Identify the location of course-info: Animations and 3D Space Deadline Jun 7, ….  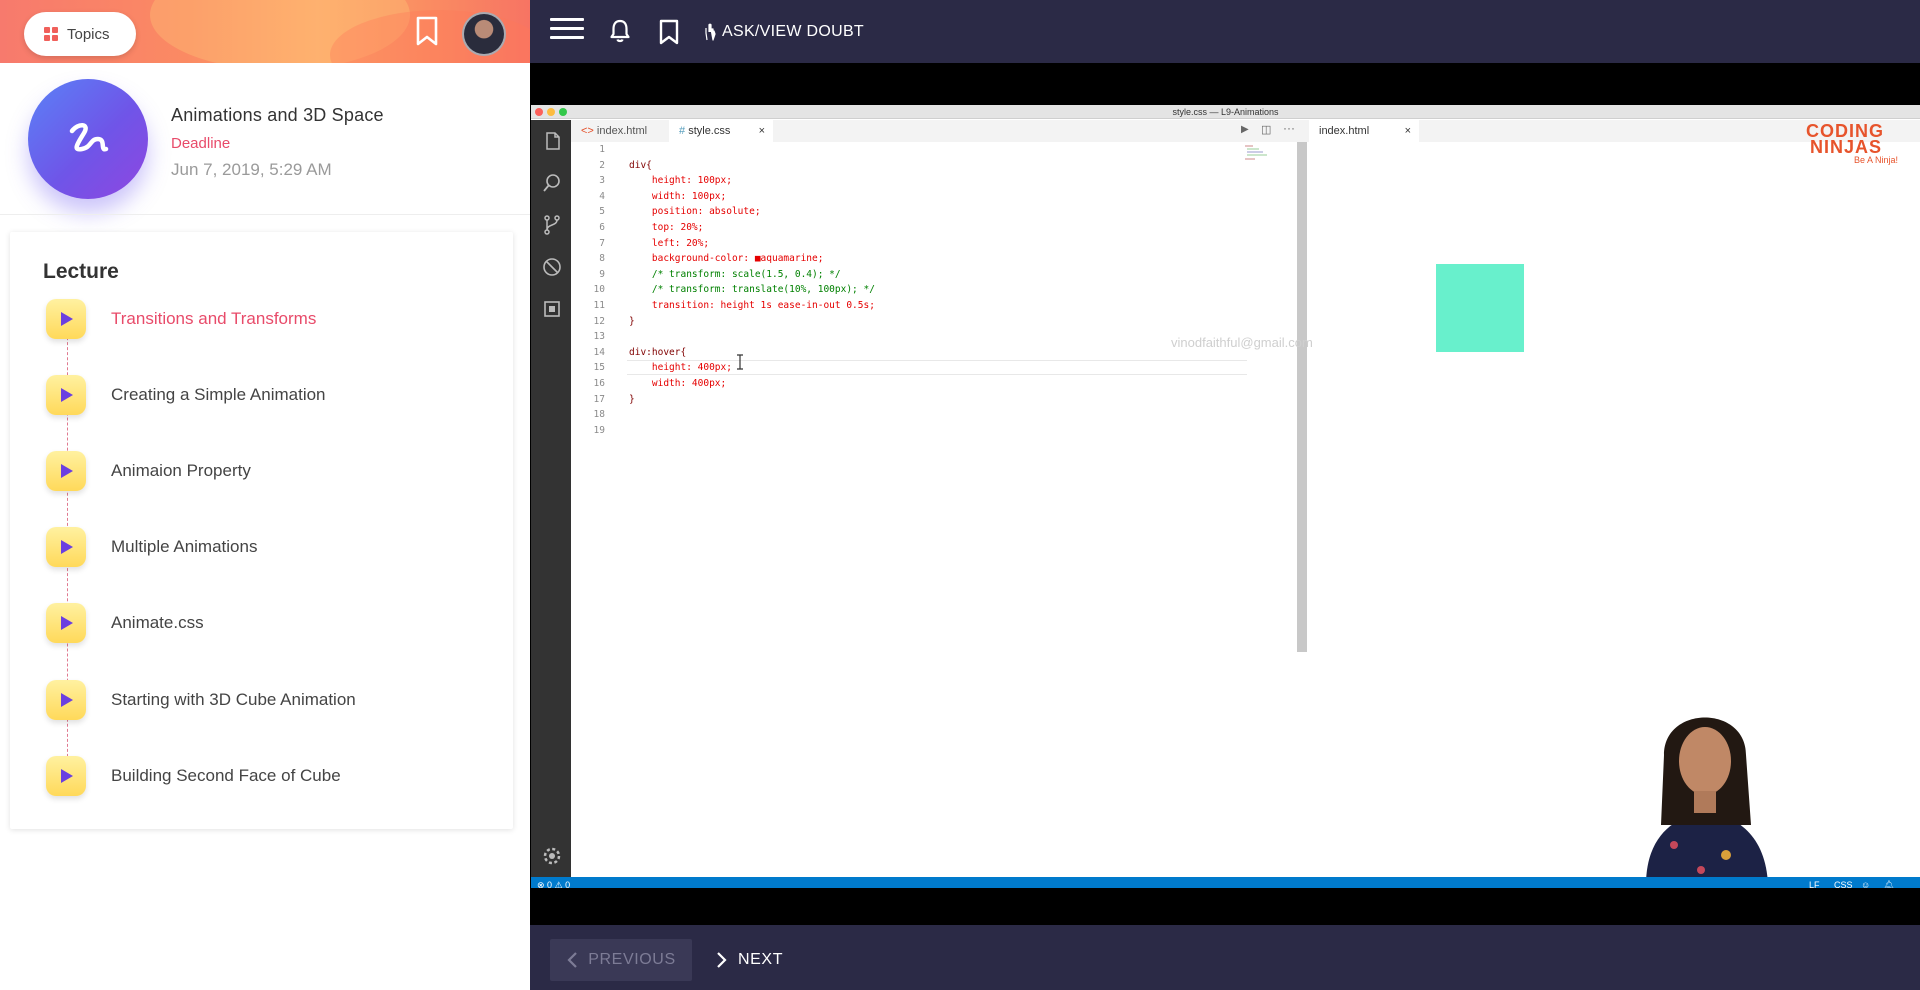
(265, 139).